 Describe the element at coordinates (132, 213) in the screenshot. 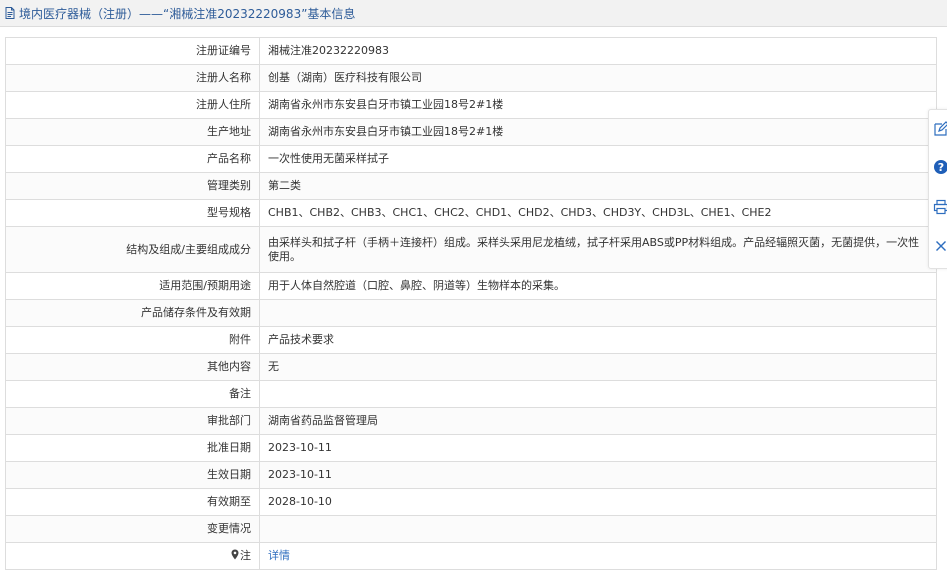

I see `row-label: 型号规格` at that location.